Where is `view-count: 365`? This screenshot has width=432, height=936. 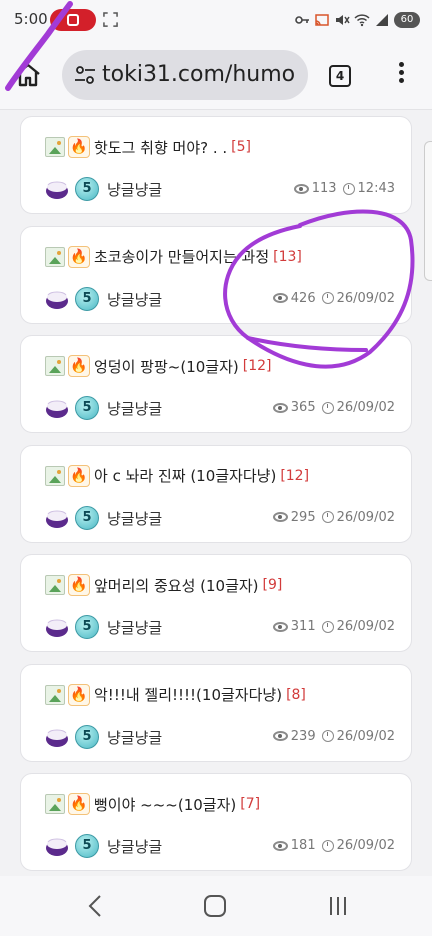
view-count: 365 is located at coordinates (303, 407).